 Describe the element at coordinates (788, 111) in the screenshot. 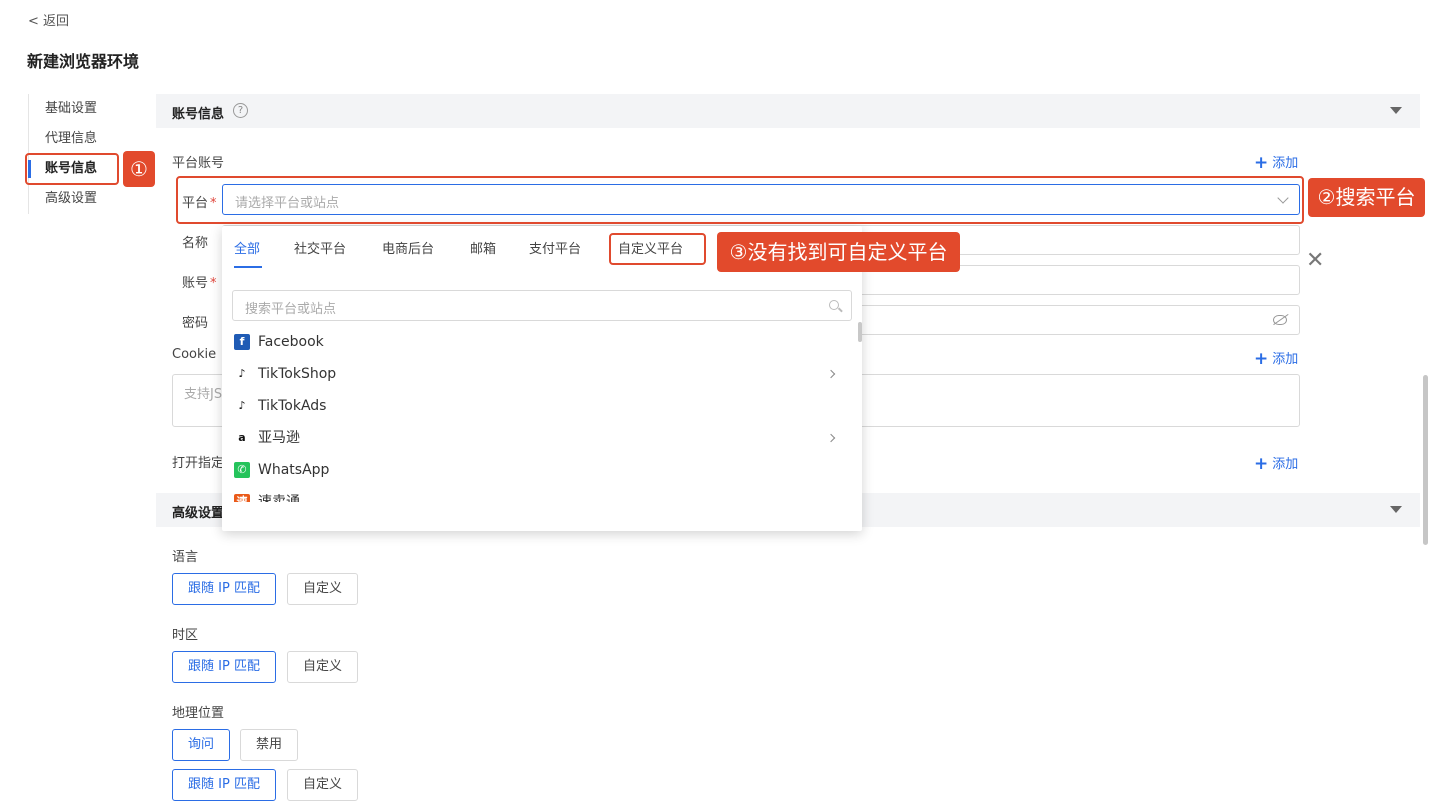

I see `account-section-header: 账号信息 ?` at that location.